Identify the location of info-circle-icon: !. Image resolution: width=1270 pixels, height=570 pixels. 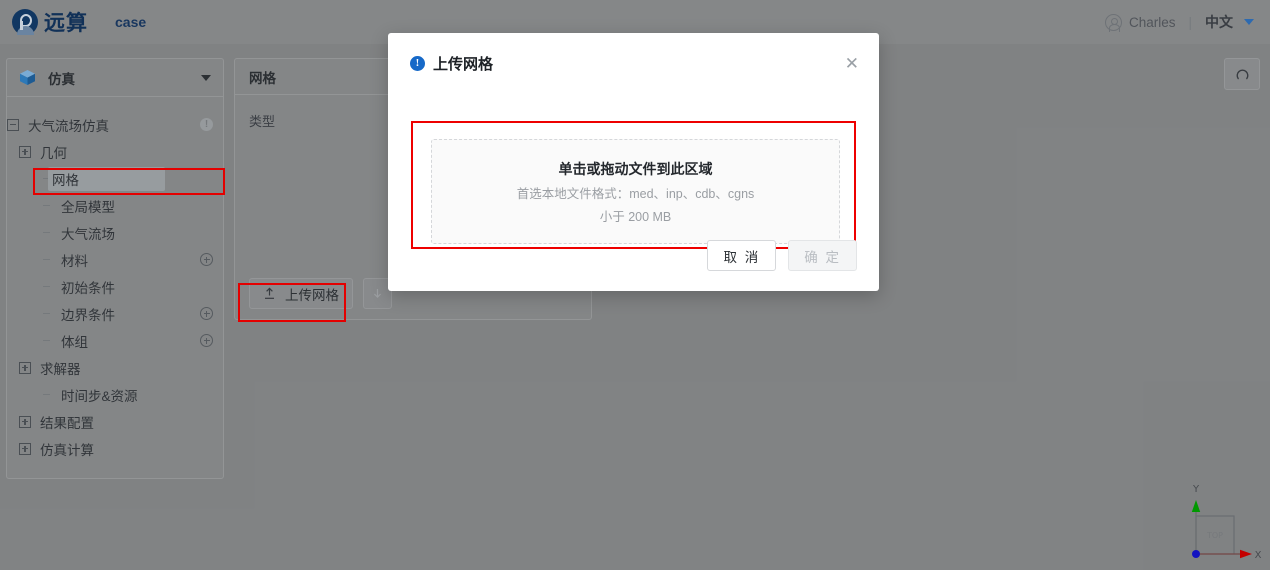
(417, 63).